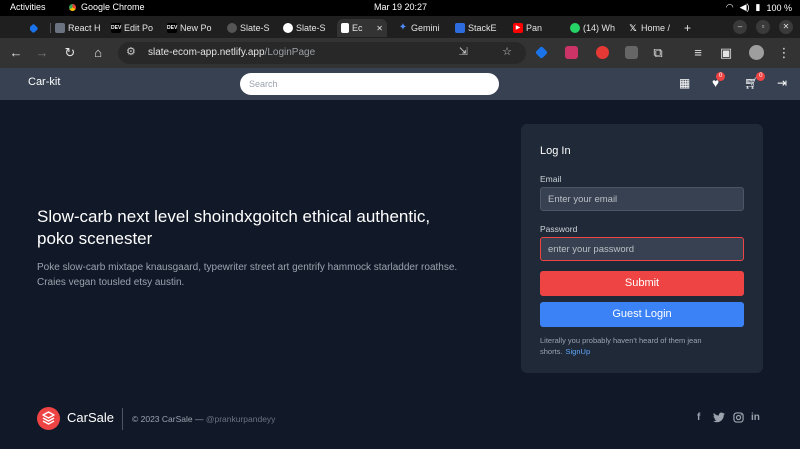 Image resolution: width=800 pixels, height=449 pixels. Describe the element at coordinates (555, 151) in the screenshot. I see `login-title: Log In` at that location.